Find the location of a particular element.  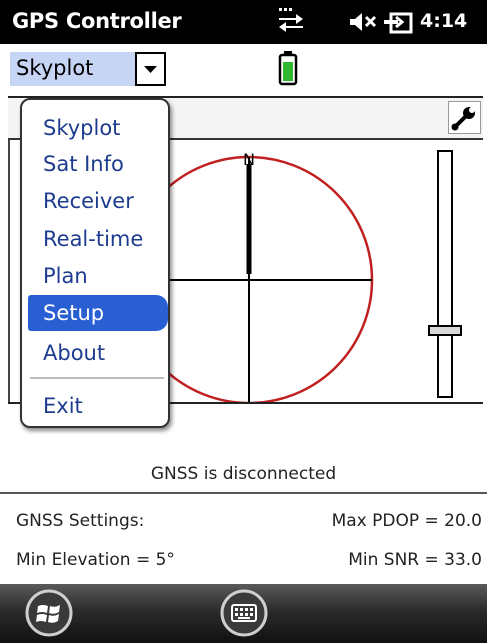

wrench-icon is located at coordinates (463, 119).